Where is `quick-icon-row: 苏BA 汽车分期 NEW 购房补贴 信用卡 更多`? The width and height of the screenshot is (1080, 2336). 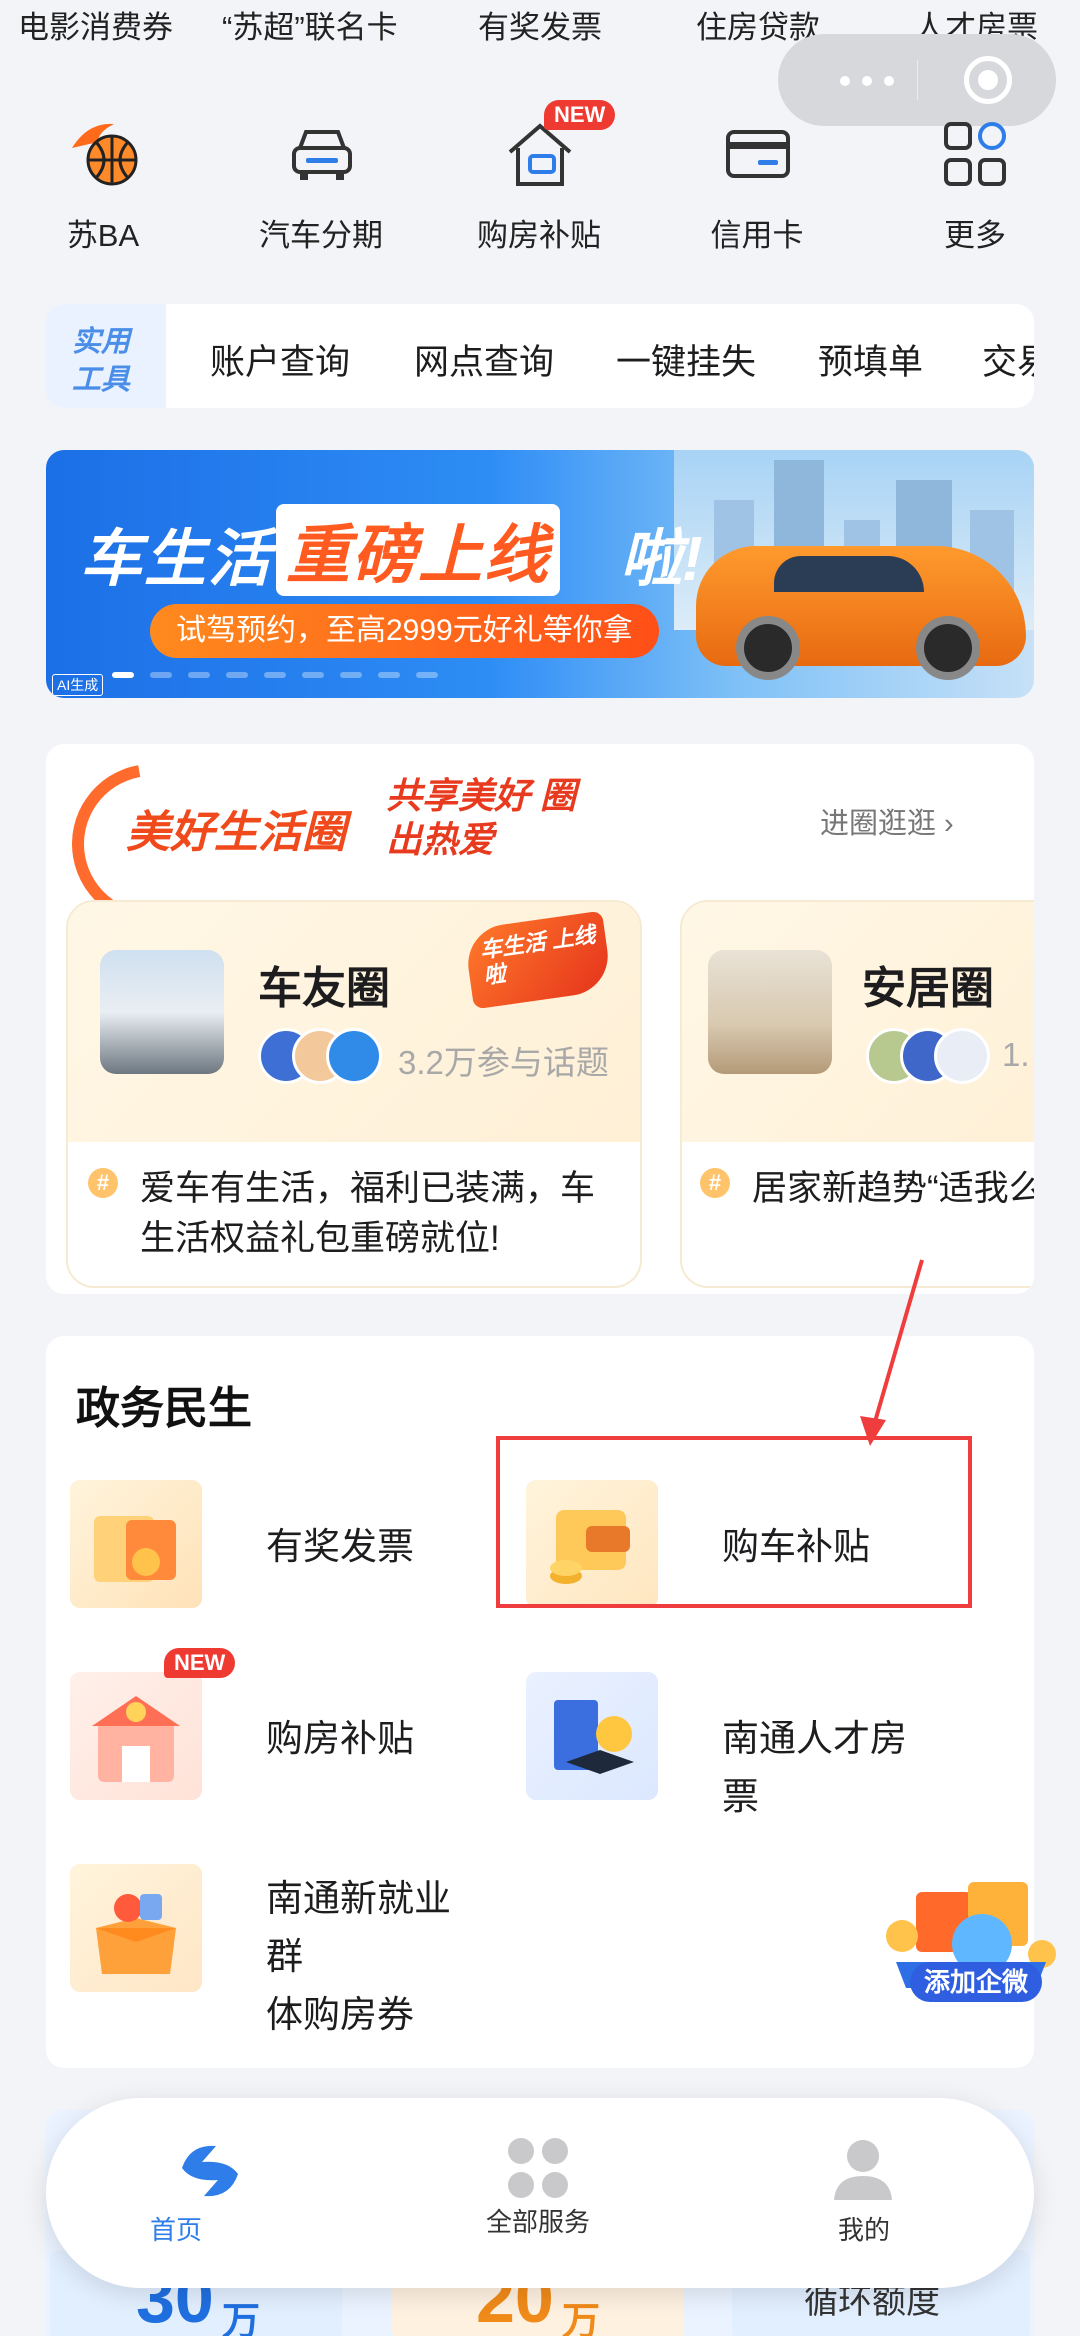
quick-icon-row: 苏BA 汽车分期 NEW 购房补贴 信用卡 更多 is located at coordinates (540, 180).